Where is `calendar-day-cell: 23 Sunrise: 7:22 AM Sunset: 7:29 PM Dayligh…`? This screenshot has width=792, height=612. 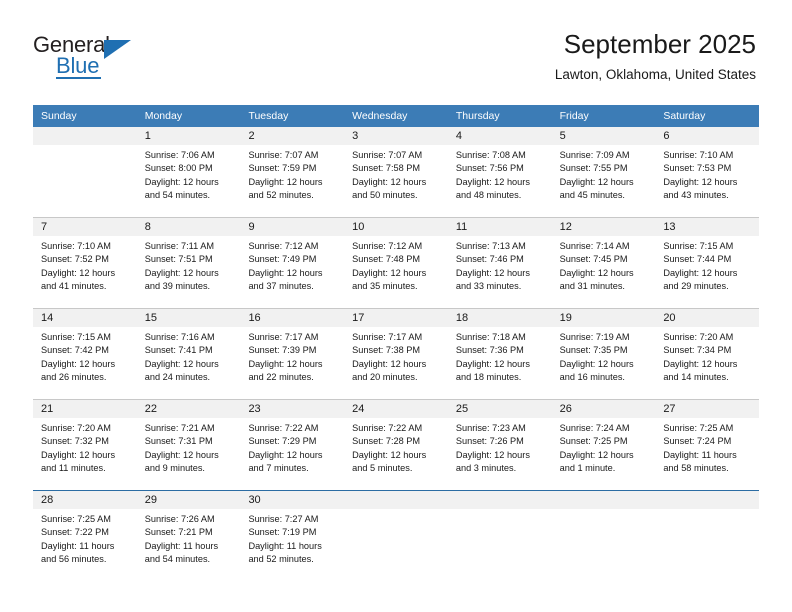
calendar-day-cell: 23 Sunrise: 7:22 AM Sunset: 7:29 PM Dayligh… is located at coordinates (292, 445).